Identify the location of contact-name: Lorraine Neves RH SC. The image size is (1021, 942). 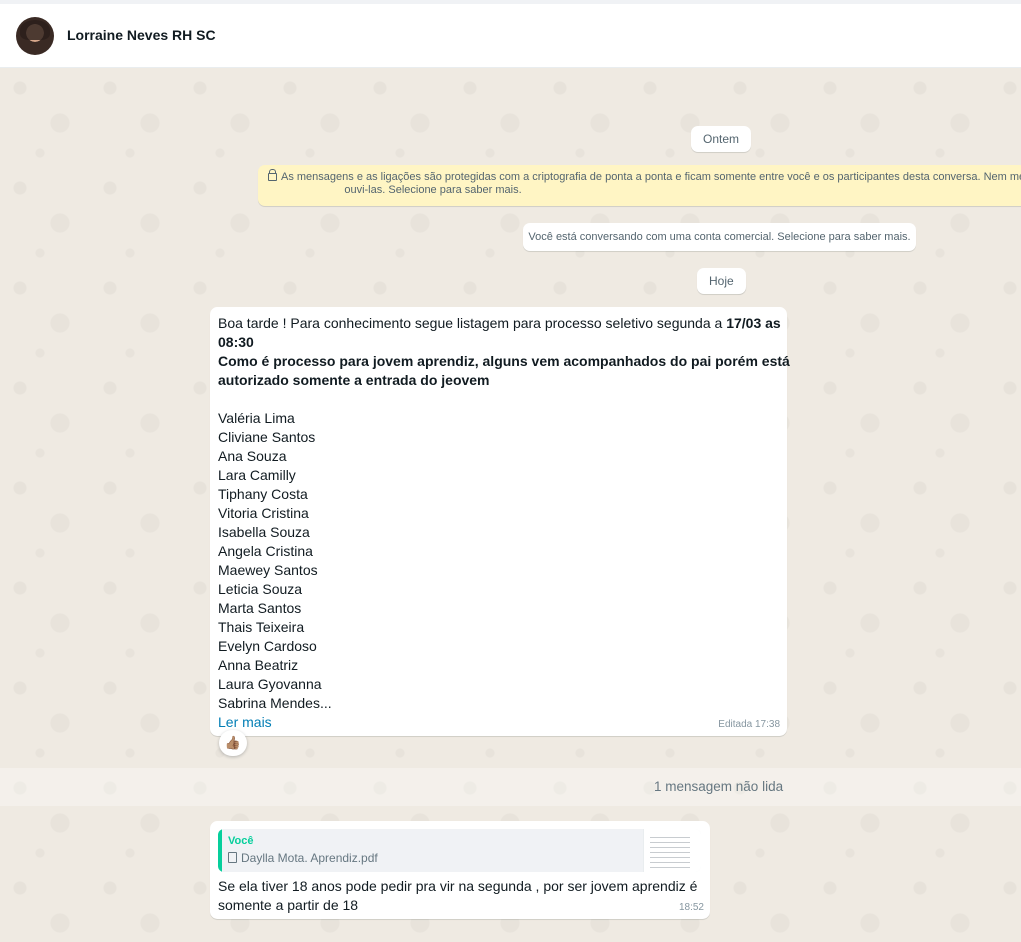
(141, 35).